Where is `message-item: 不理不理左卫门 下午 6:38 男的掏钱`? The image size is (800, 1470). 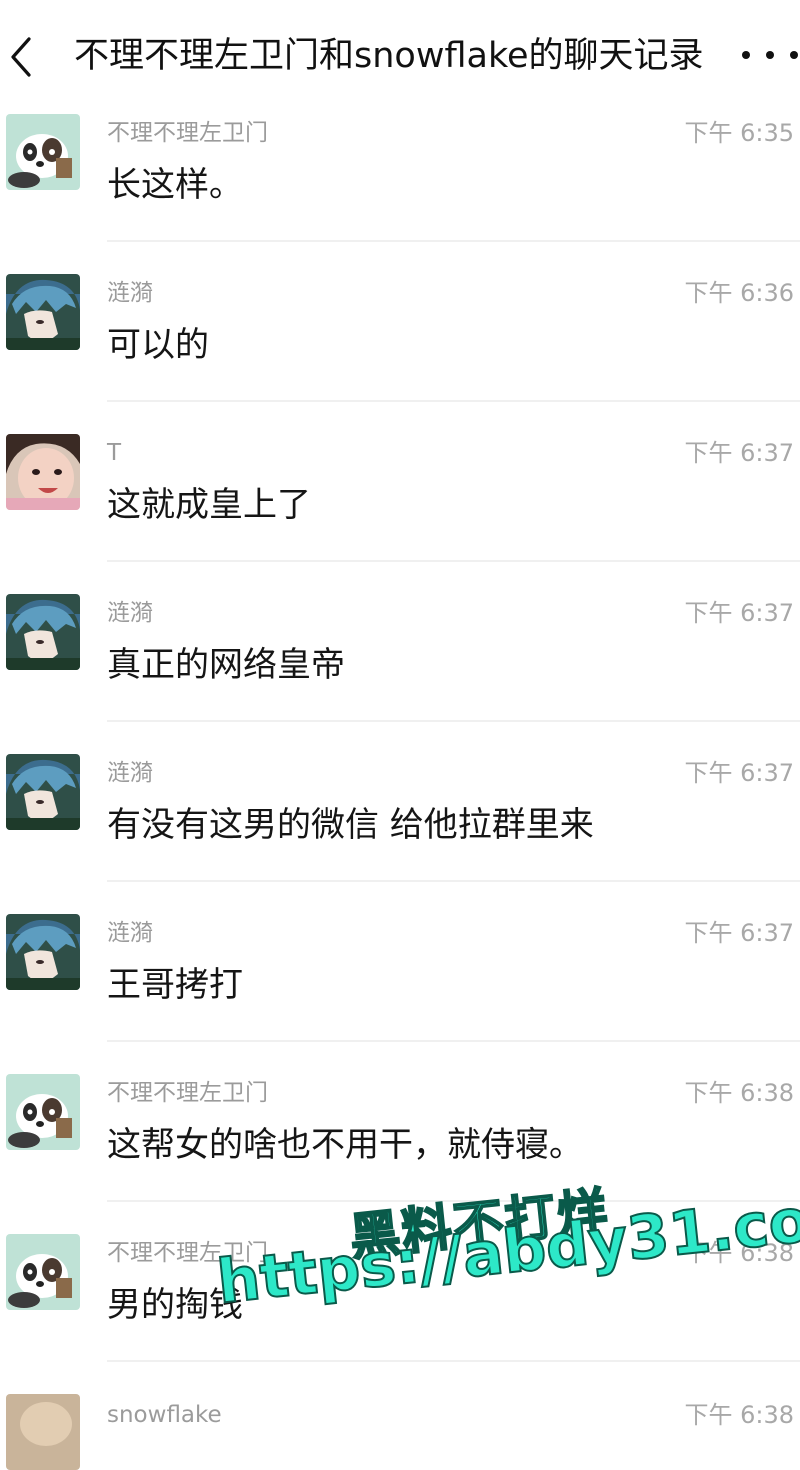 message-item: 不理不理左卫门 下午 6:38 男的掏钱 is located at coordinates (400, 1312).